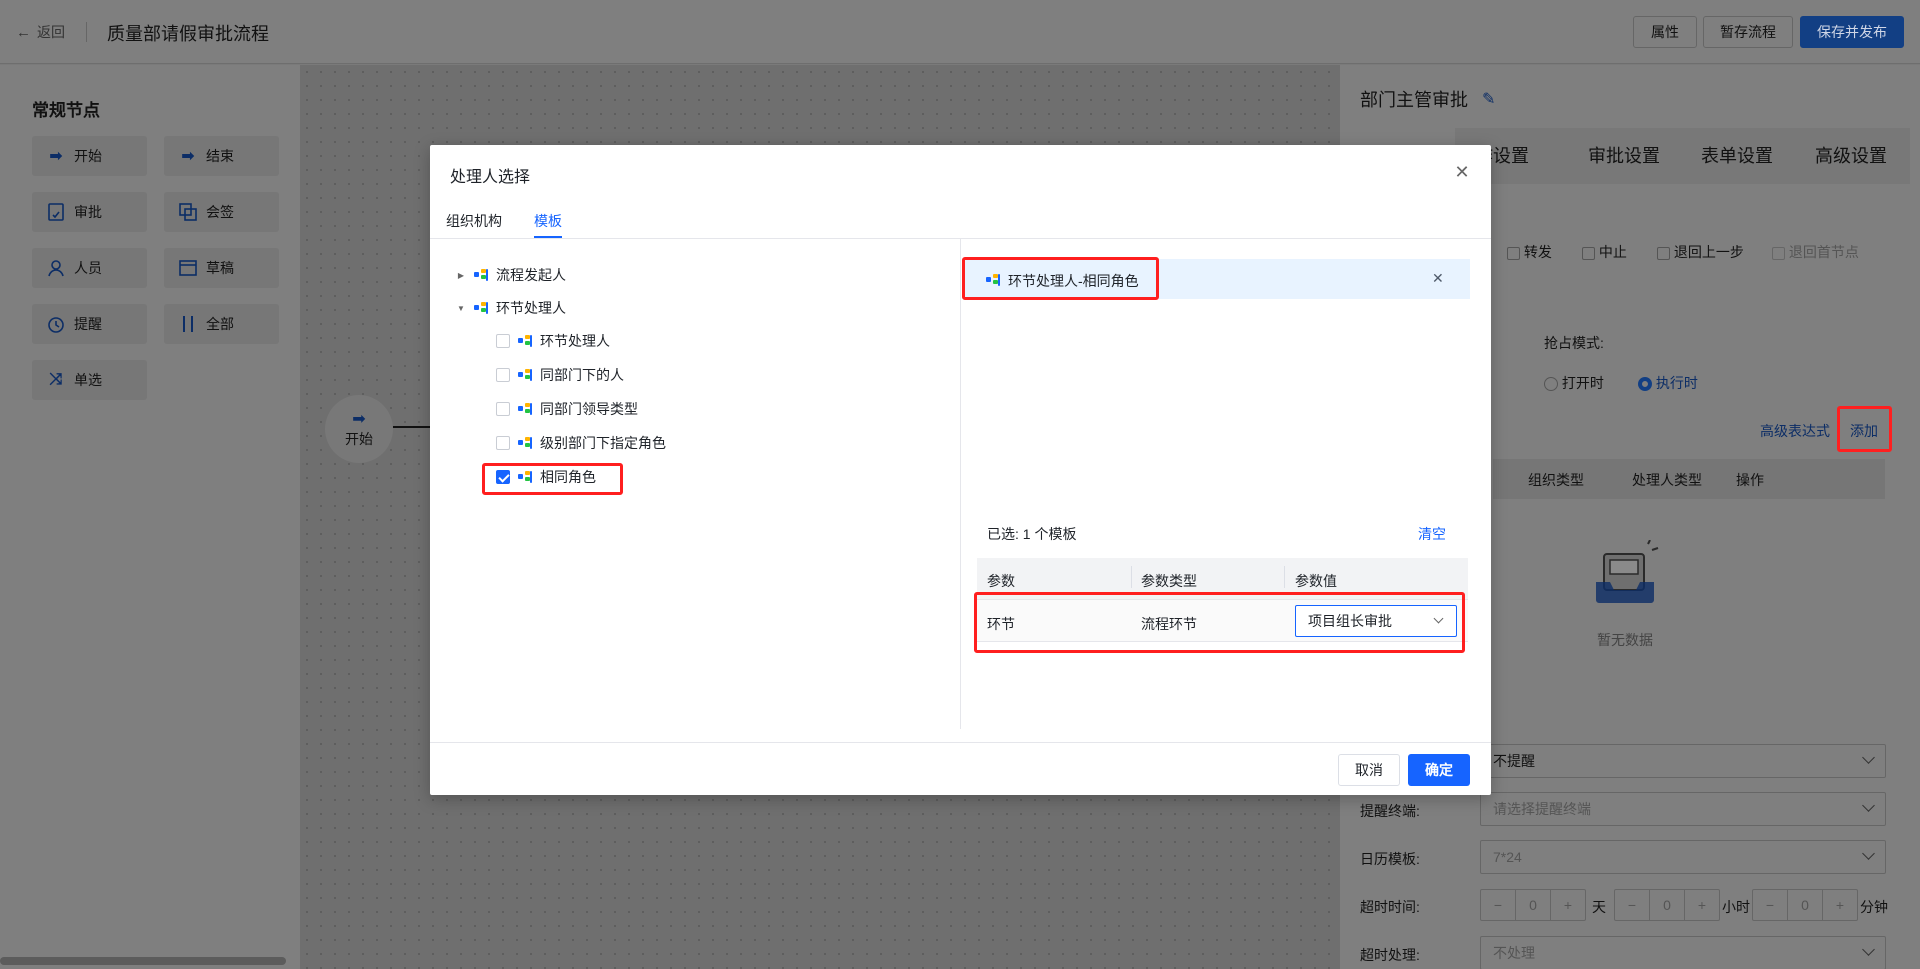 The height and width of the screenshot is (969, 1920). I want to click on calendar-select: 7*24, so click(1683, 857).